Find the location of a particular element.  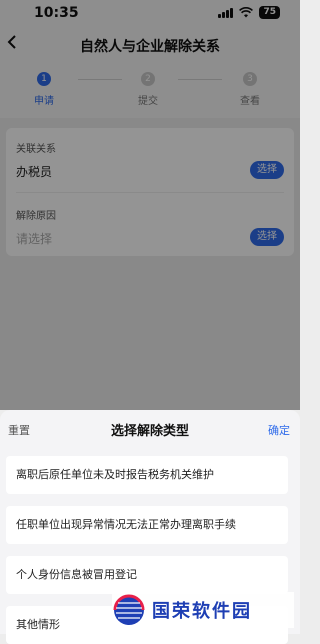

sheet-header: 重置 选择解除类型 确定 is located at coordinates (150, 429).